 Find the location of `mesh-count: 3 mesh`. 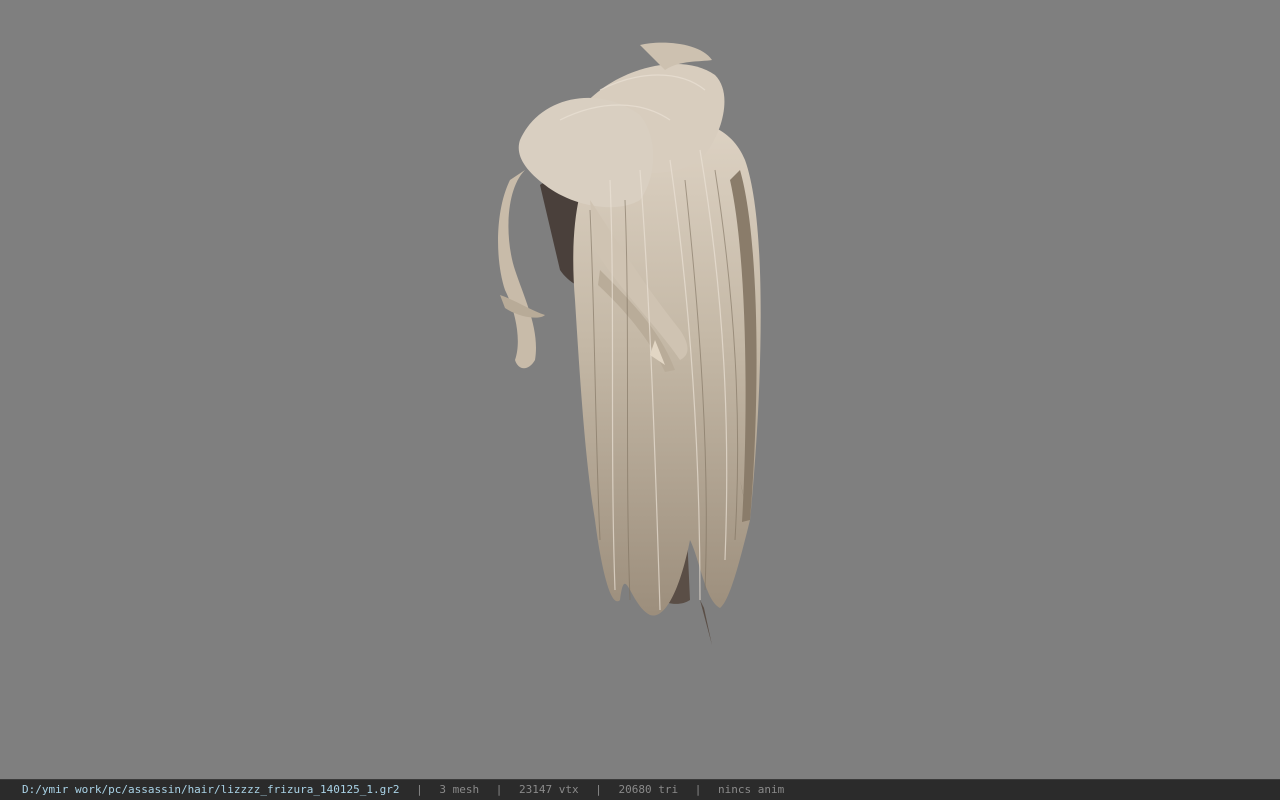

mesh-count: 3 mesh is located at coordinates (459, 789).